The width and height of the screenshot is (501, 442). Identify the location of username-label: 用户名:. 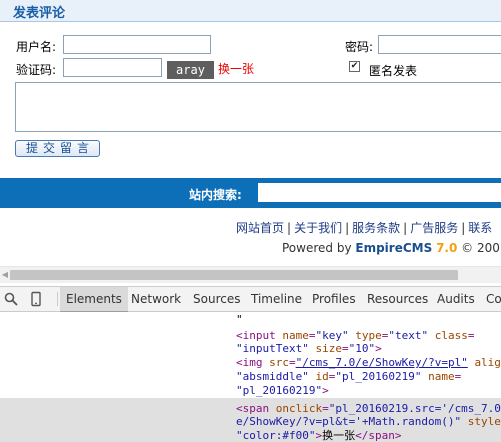
(36, 47).